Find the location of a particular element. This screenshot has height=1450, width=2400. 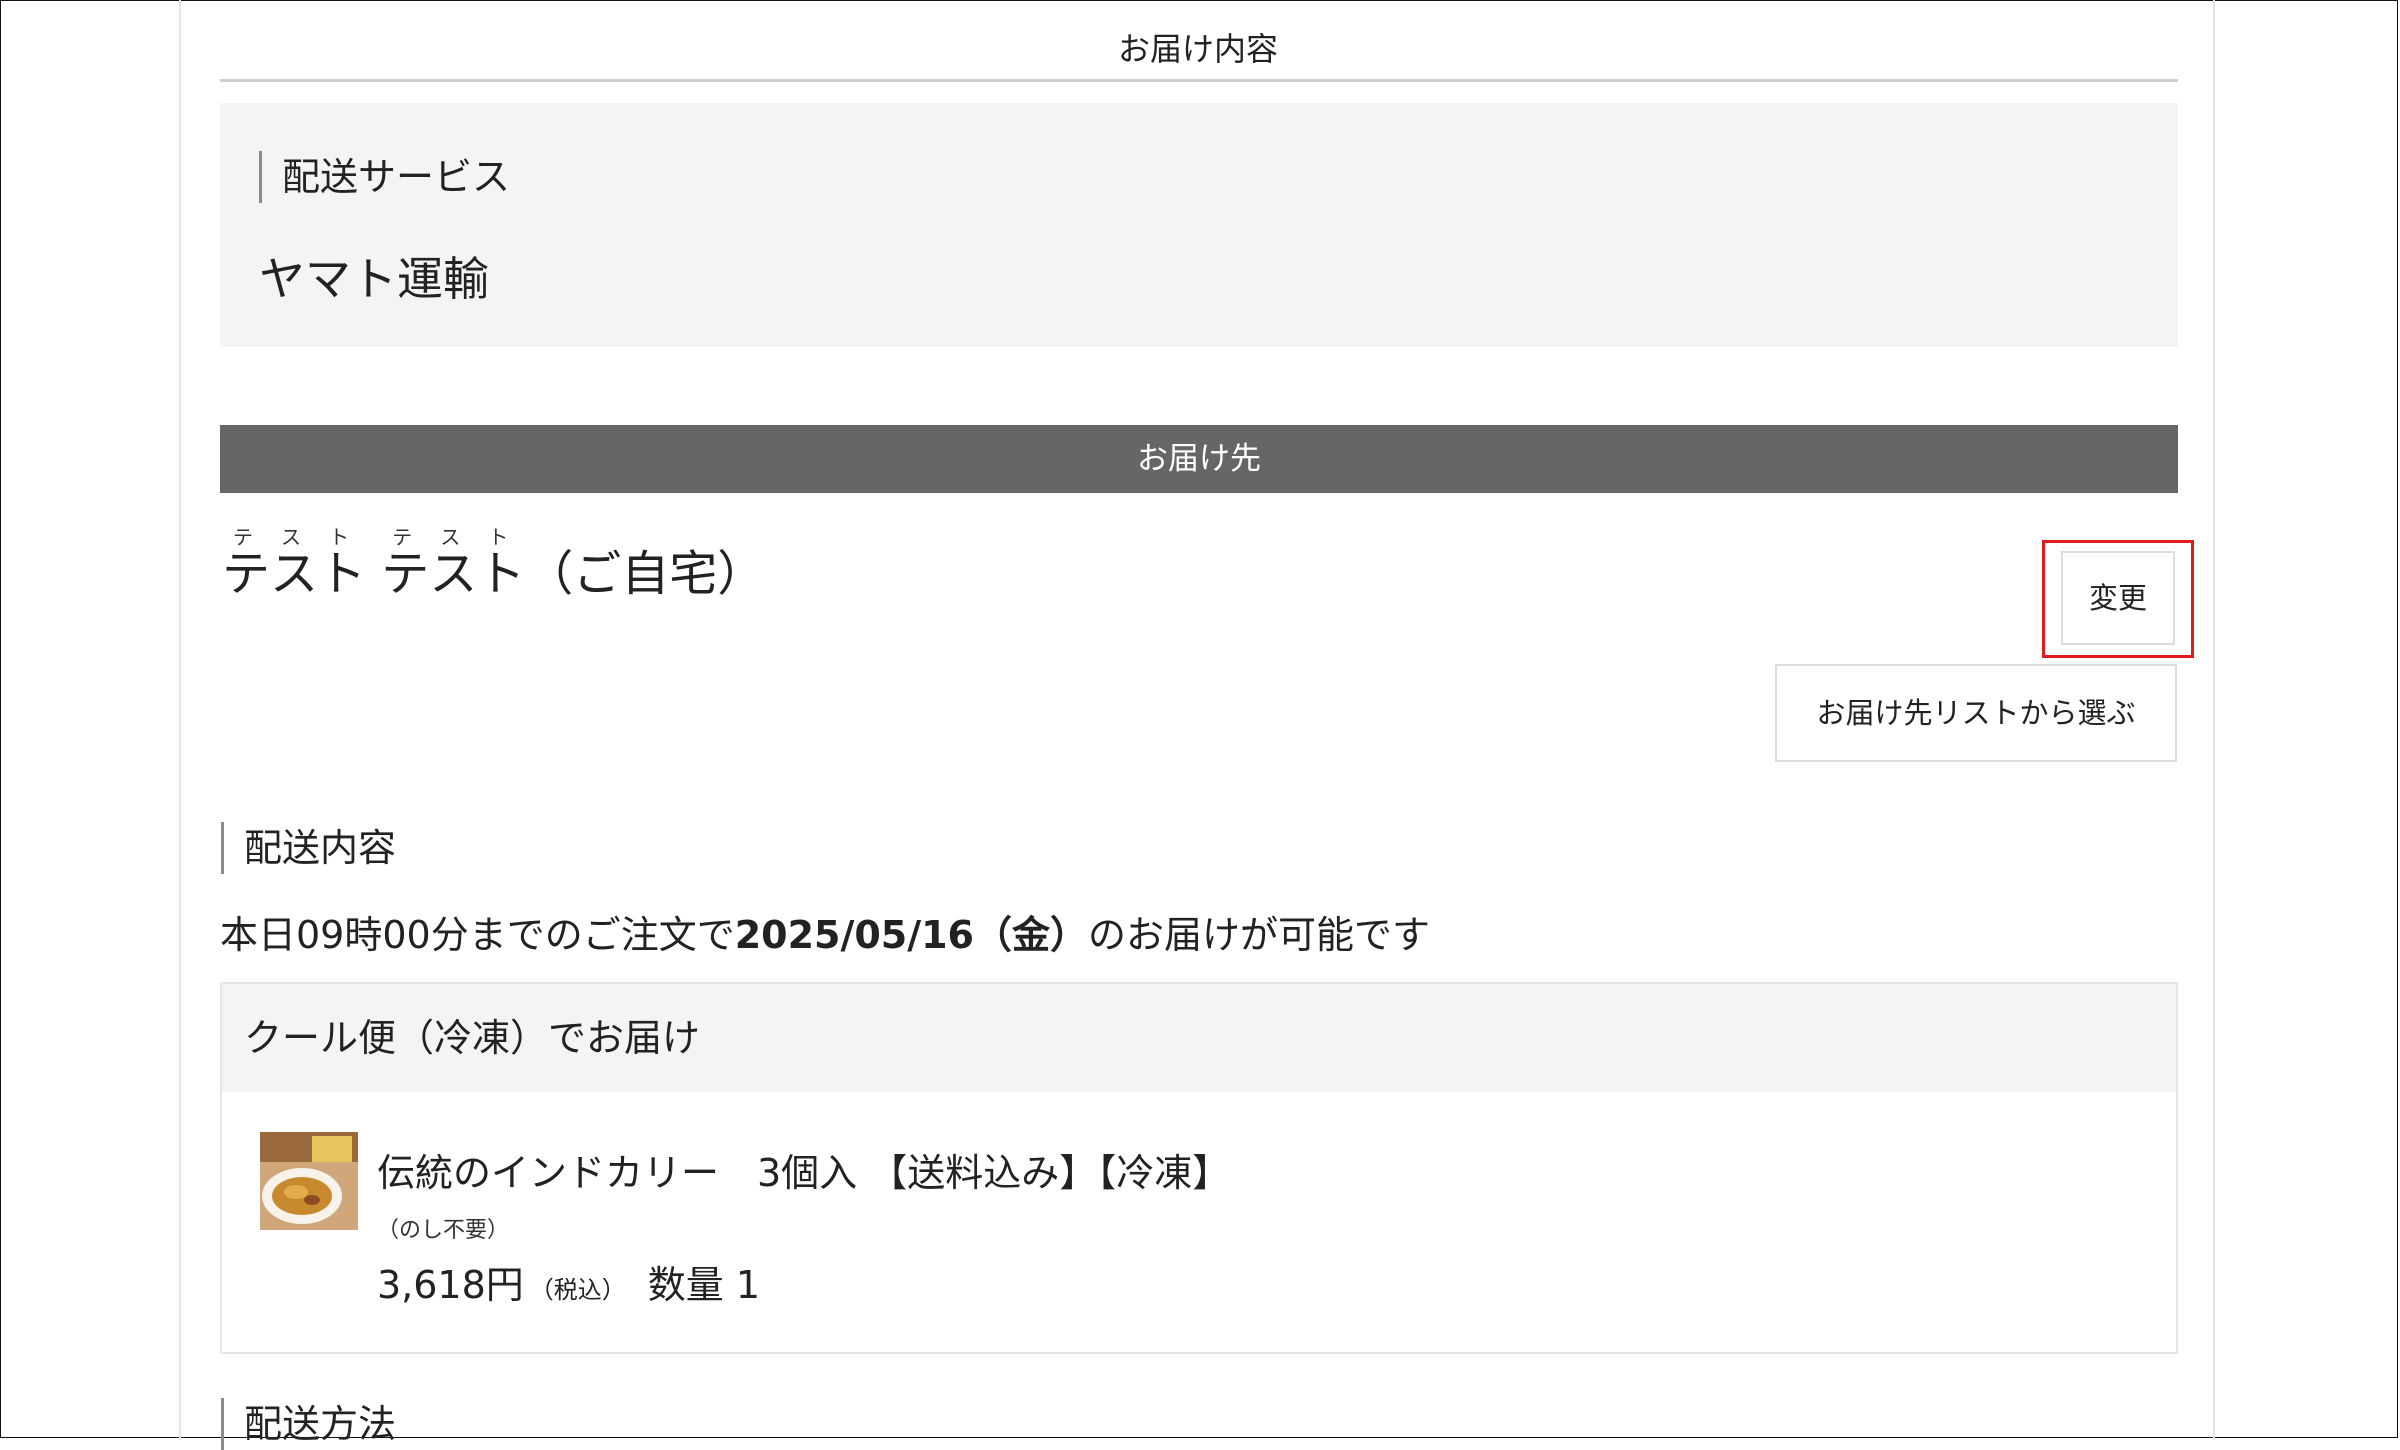

product-quantity: 数量 1 is located at coordinates (704, 1285).